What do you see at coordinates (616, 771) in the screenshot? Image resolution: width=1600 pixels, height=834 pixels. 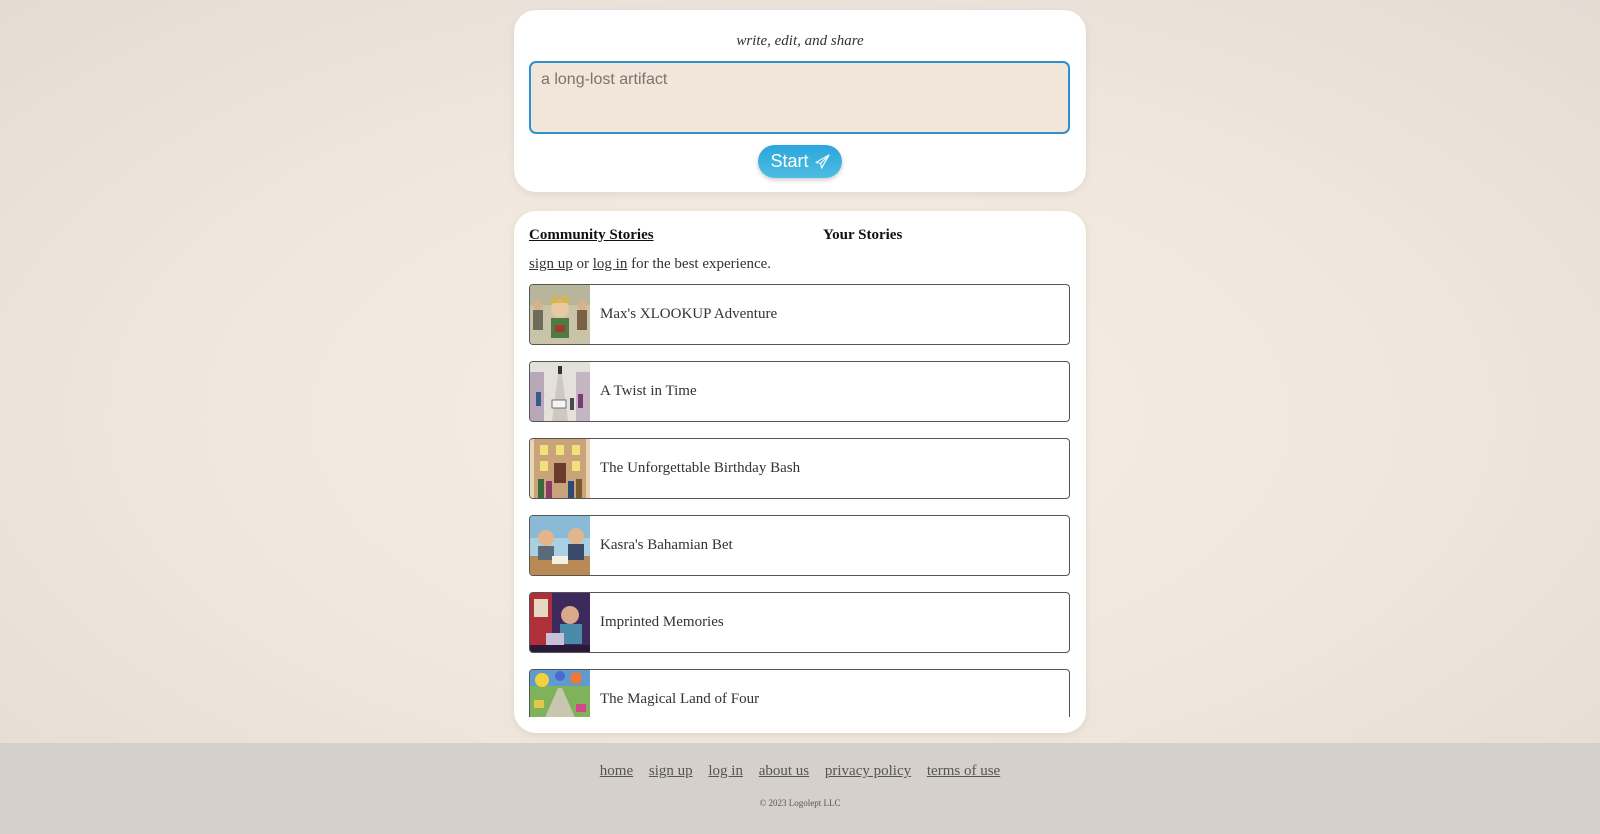 I see `footer-link-home: home` at bounding box center [616, 771].